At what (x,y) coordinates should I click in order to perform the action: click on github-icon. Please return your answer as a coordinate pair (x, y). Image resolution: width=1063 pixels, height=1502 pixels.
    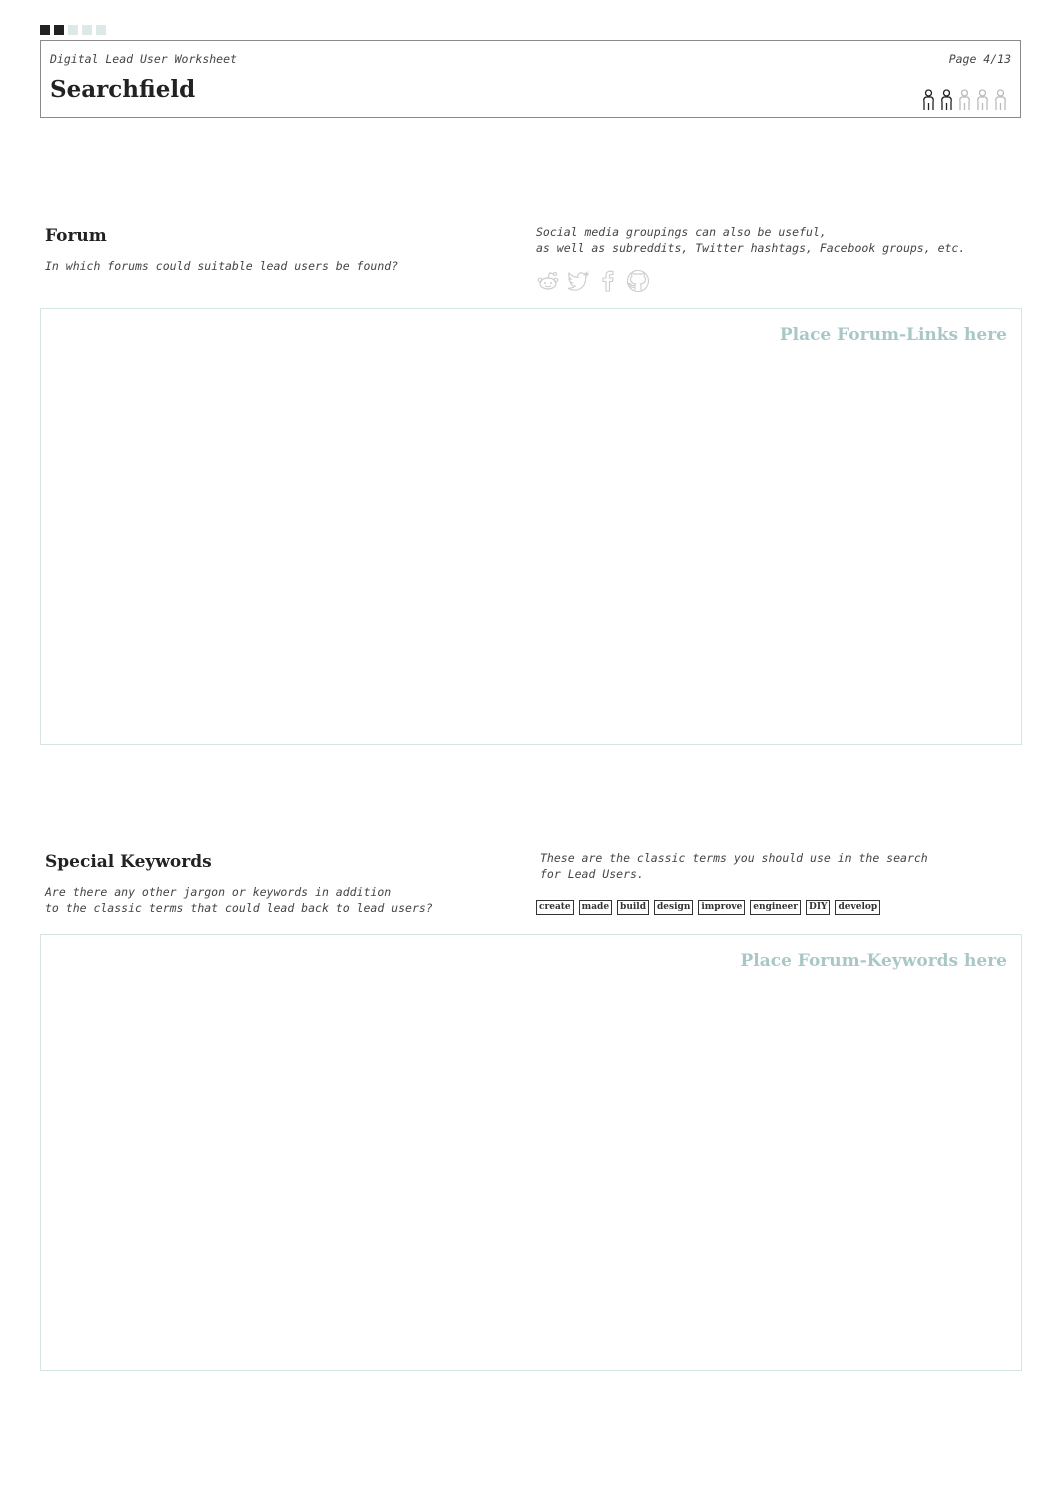
    Looking at the image, I should click on (638, 281).